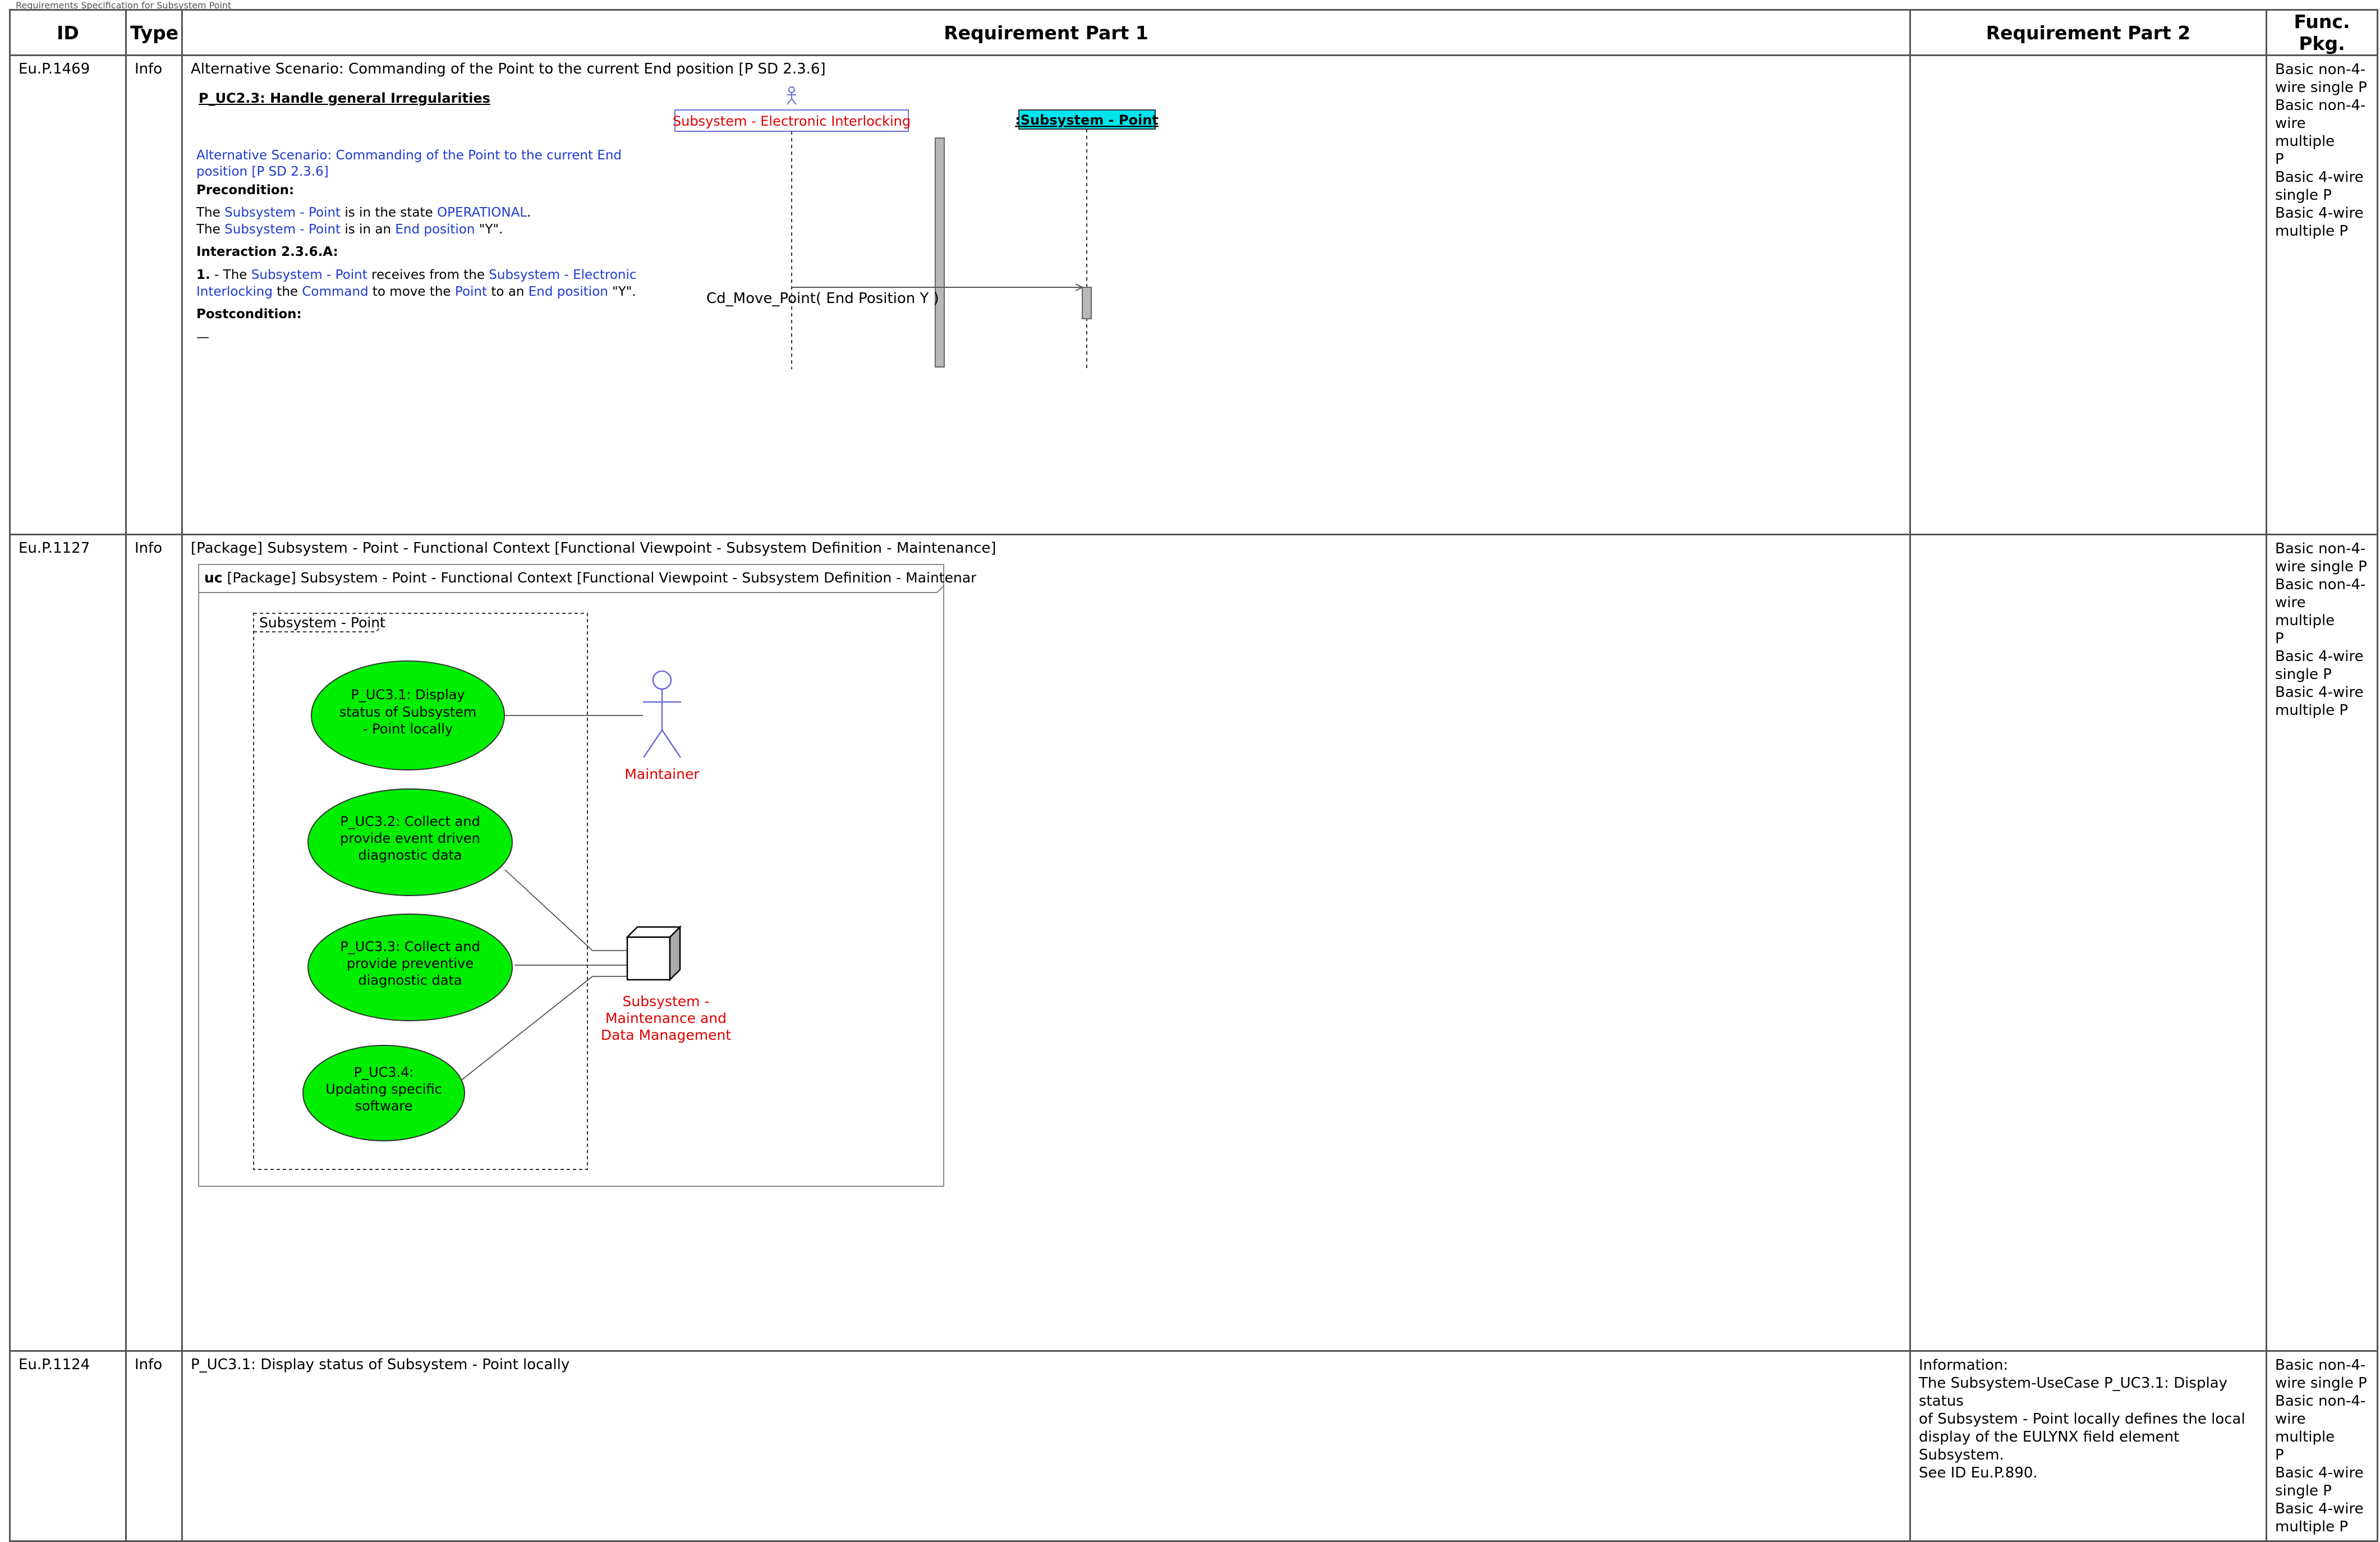 This screenshot has width=2380, height=1542. Describe the element at coordinates (68, 1446) in the screenshot. I see `row-id: Eu.P.1124` at that location.